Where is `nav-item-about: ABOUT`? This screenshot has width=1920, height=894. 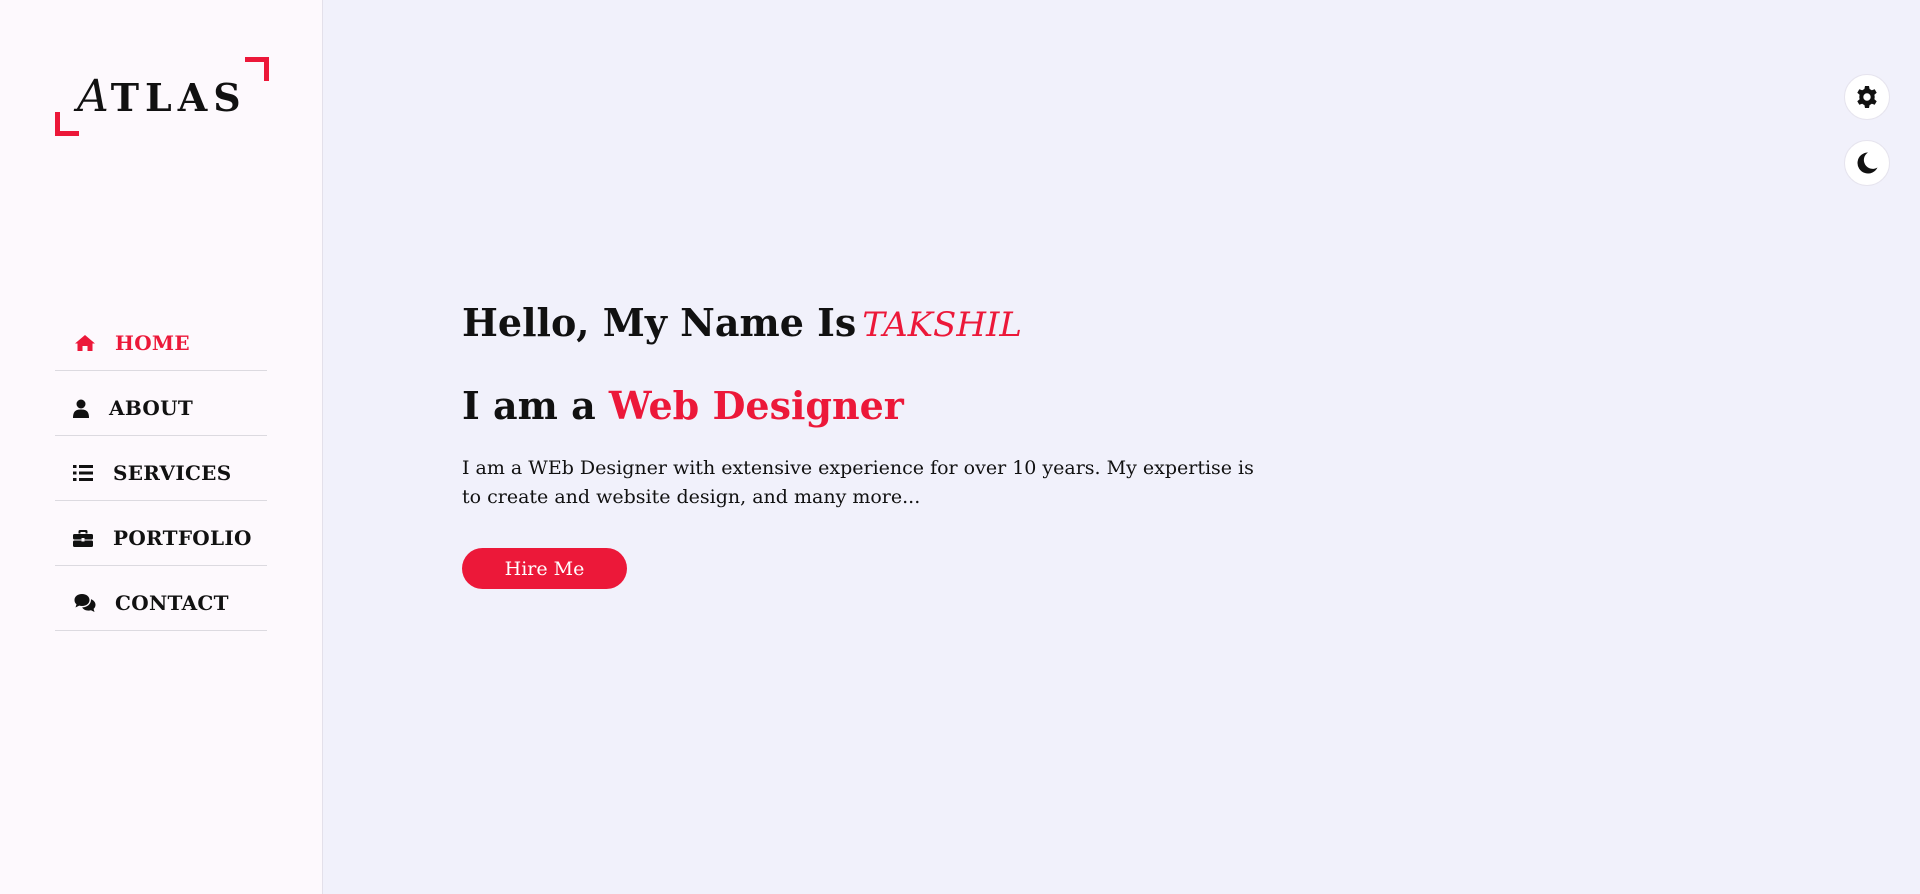
nav-item-about: ABOUT is located at coordinates (161, 403).